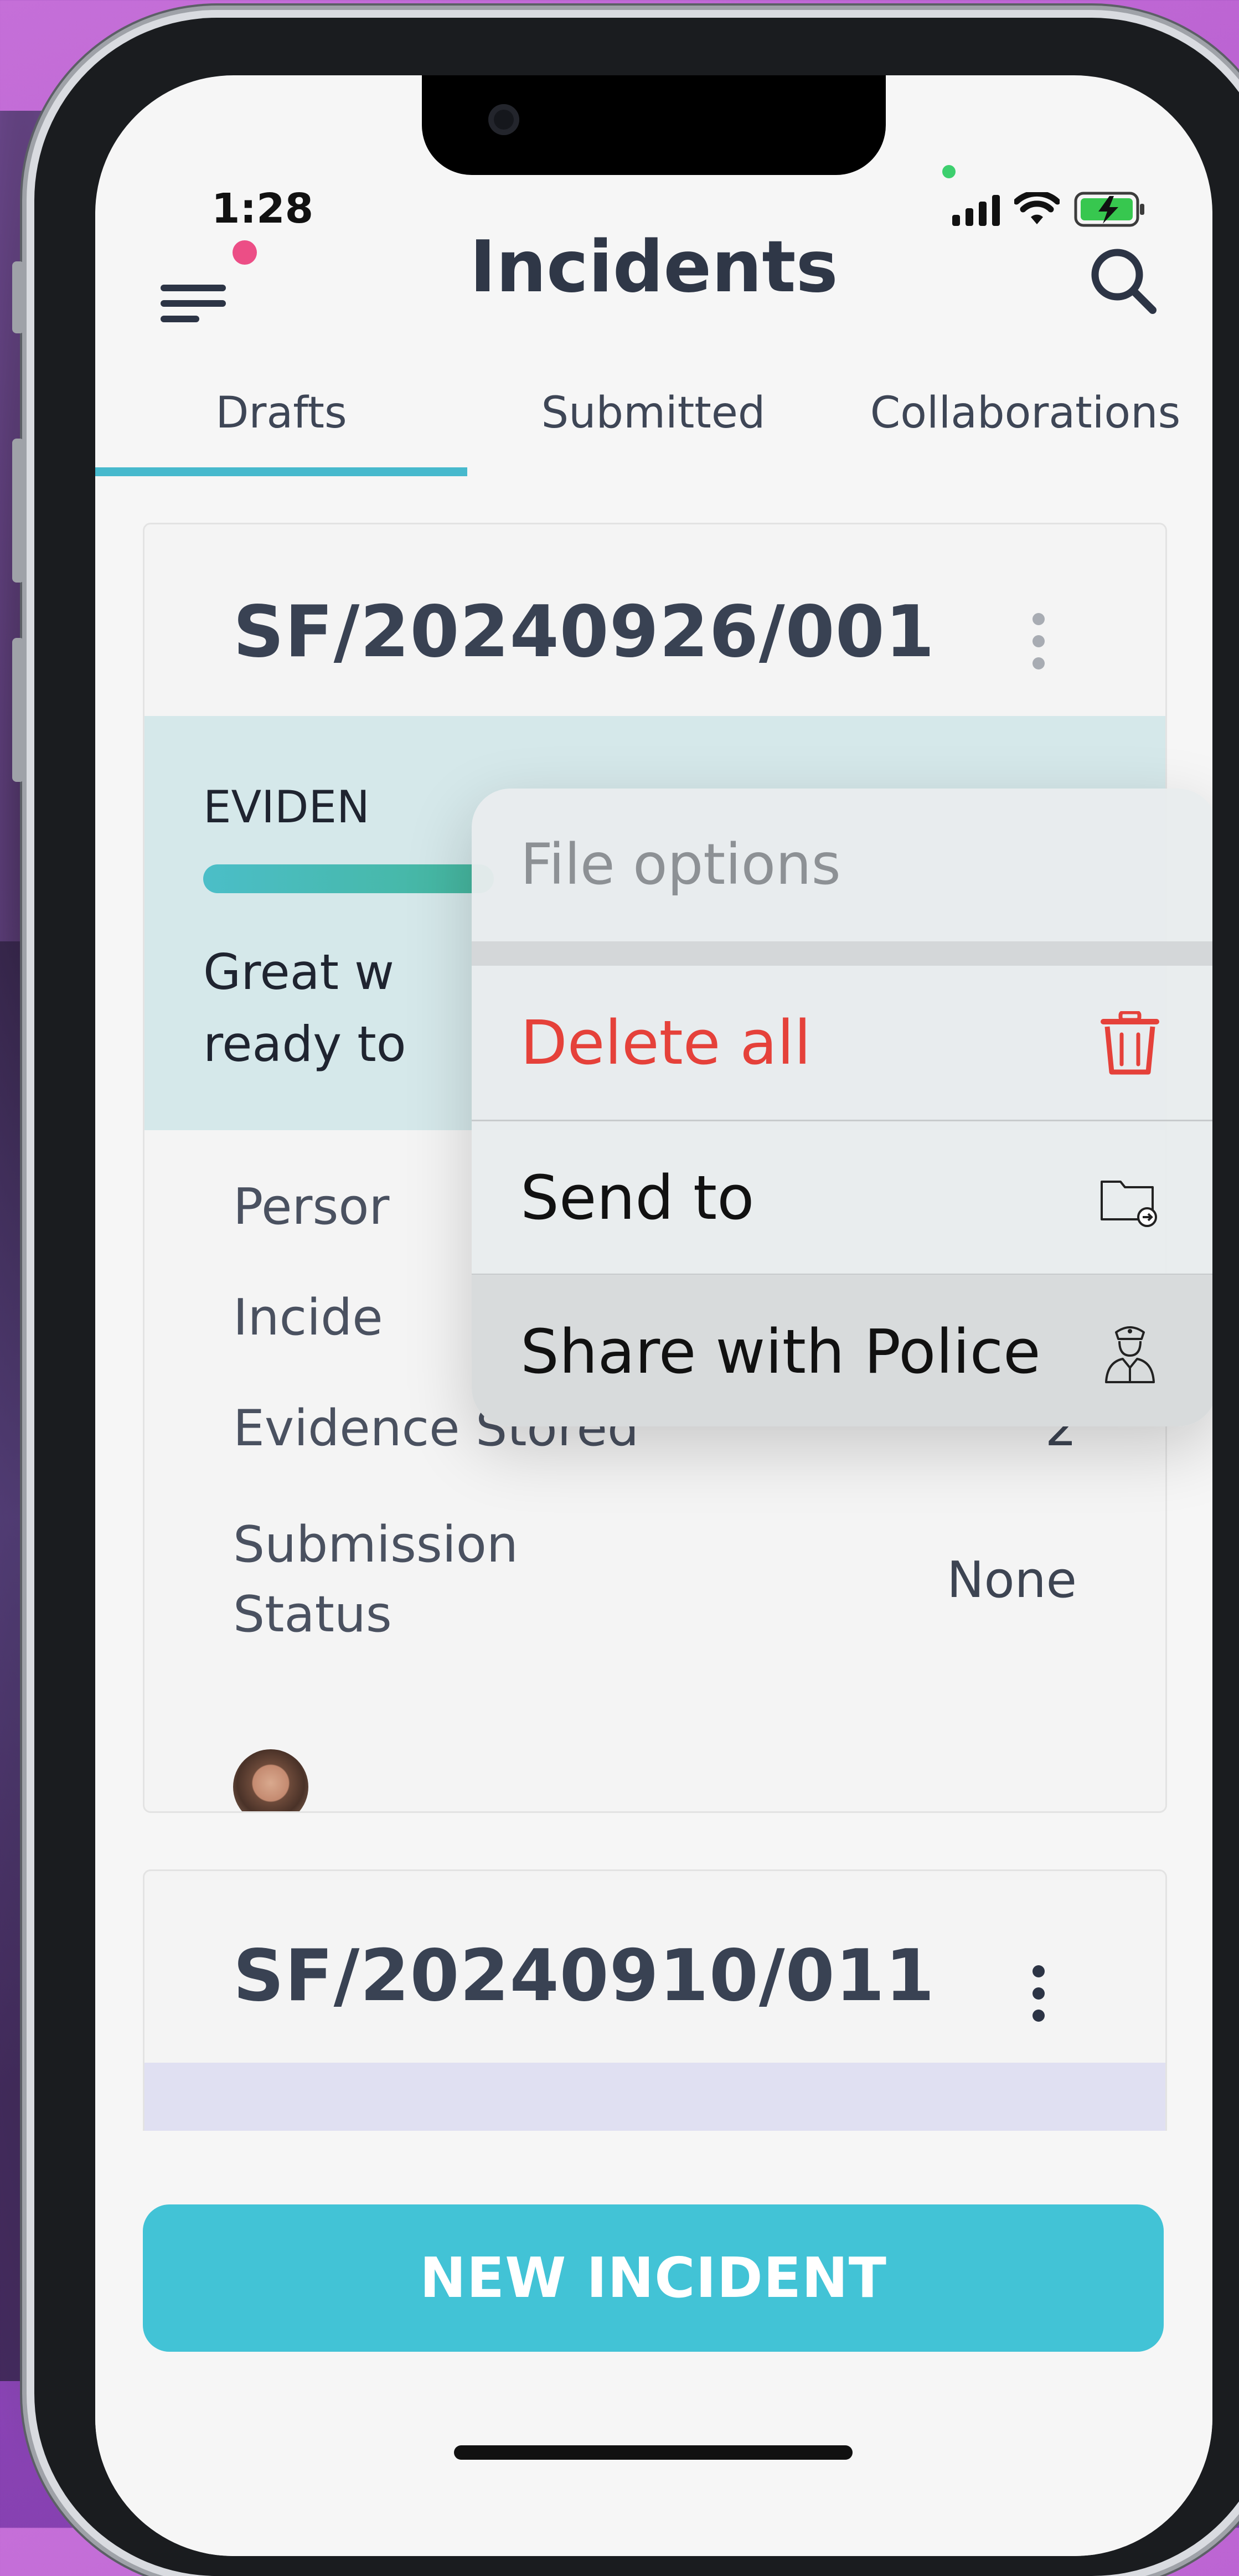 This screenshot has width=1239, height=2576. I want to click on status-icons, so click(1049, 209).